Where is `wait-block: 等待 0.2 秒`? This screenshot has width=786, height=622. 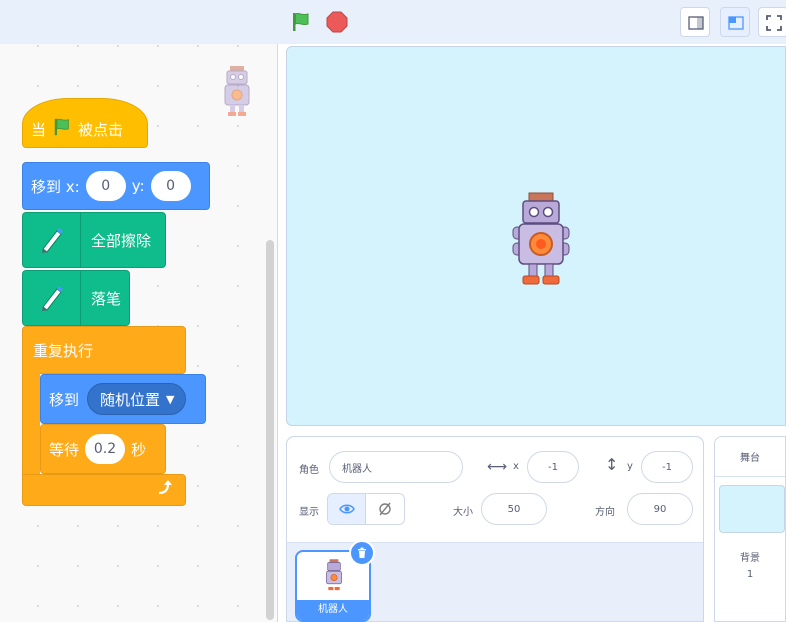 wait-block: 等待 0.2 秒 is located at coordinates (103, 449).